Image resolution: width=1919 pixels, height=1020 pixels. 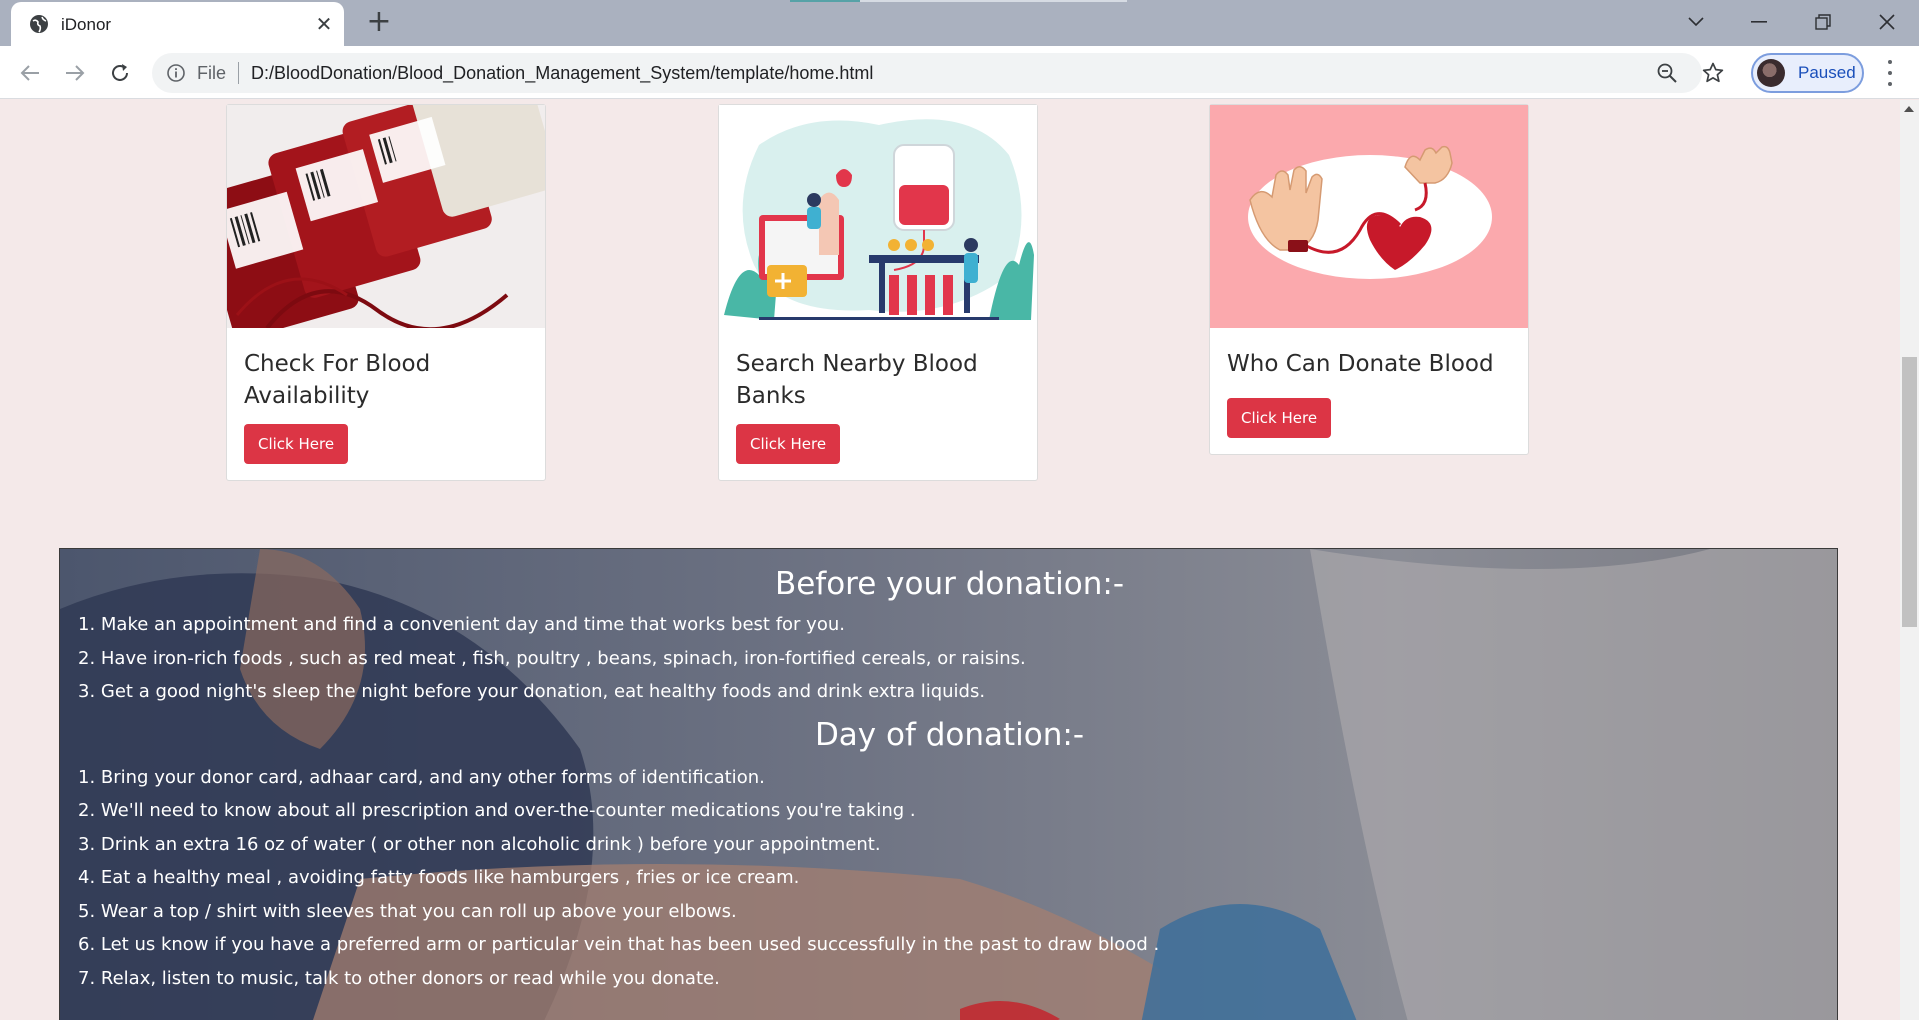 I want to click on restore-icon, so click(x=1823, y=22).